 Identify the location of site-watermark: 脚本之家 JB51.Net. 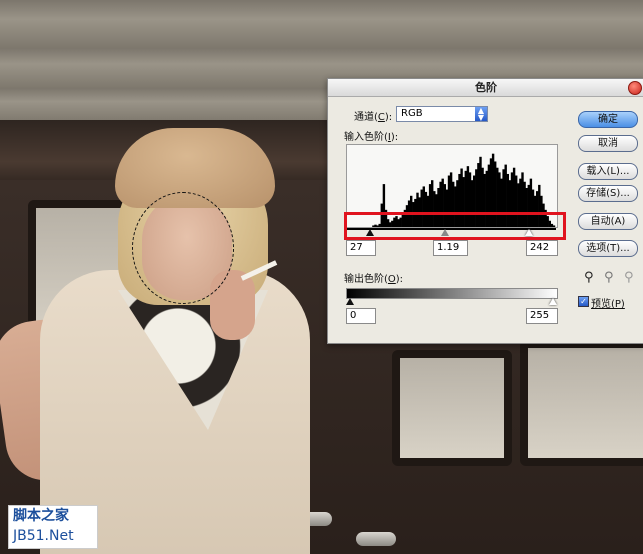
(53, 527).